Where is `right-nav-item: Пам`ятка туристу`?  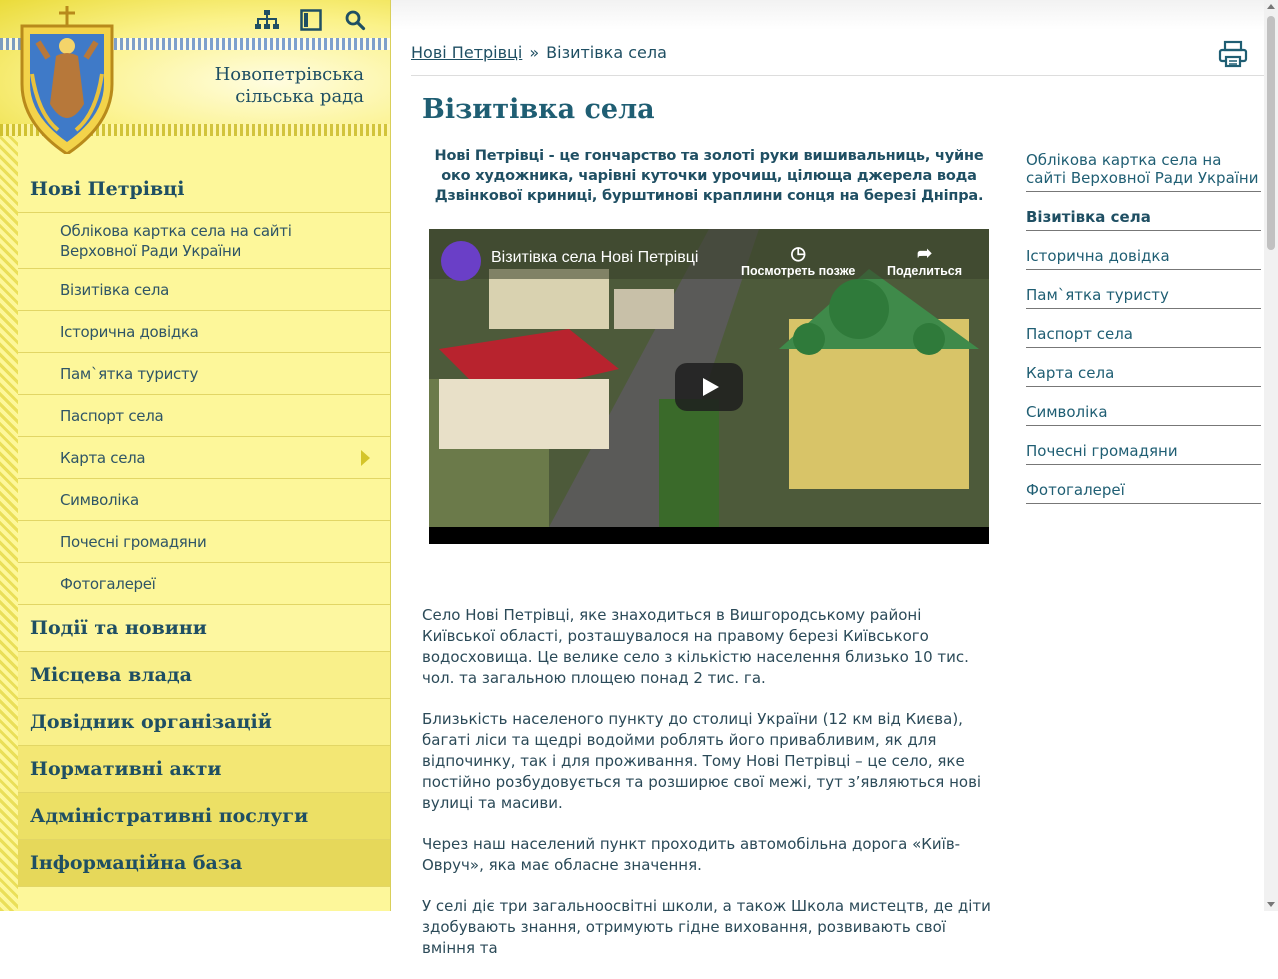
right-nav-item: Пам`ятка туристу is located at coordinates (1143, 296).